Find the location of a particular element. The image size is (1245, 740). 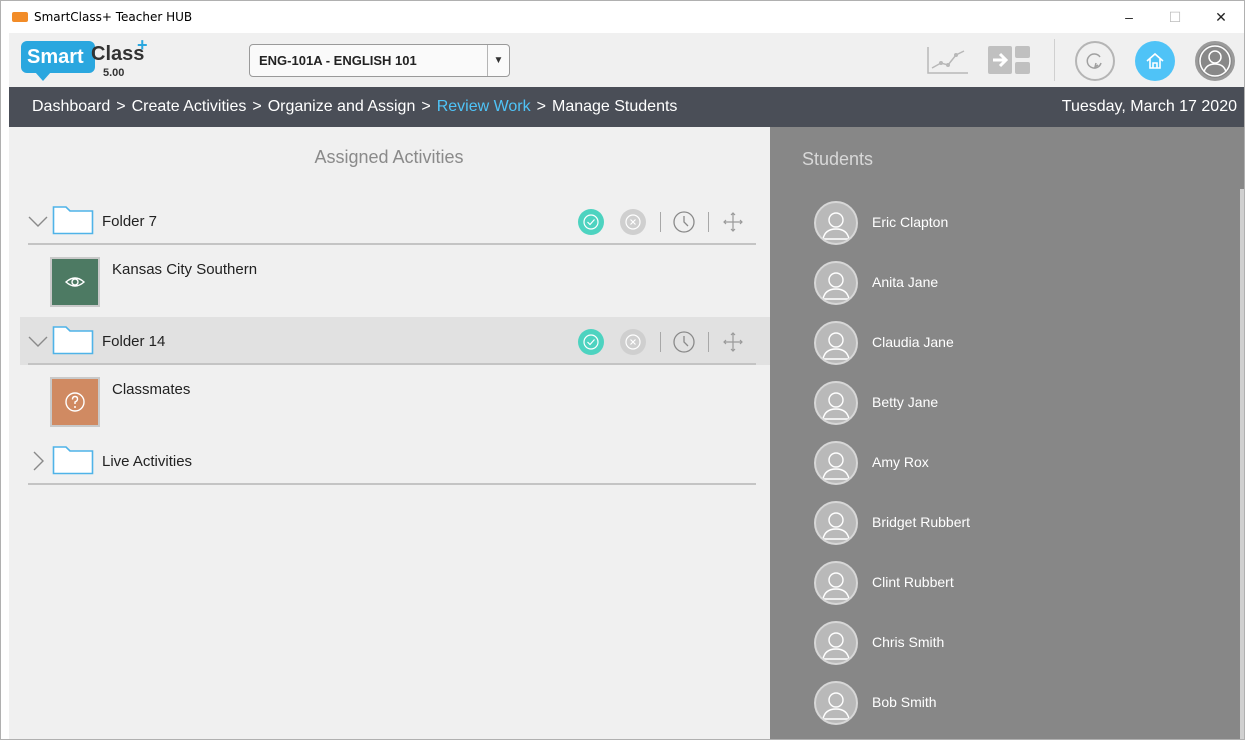

chart-icon is located at coordinates (947, 60).